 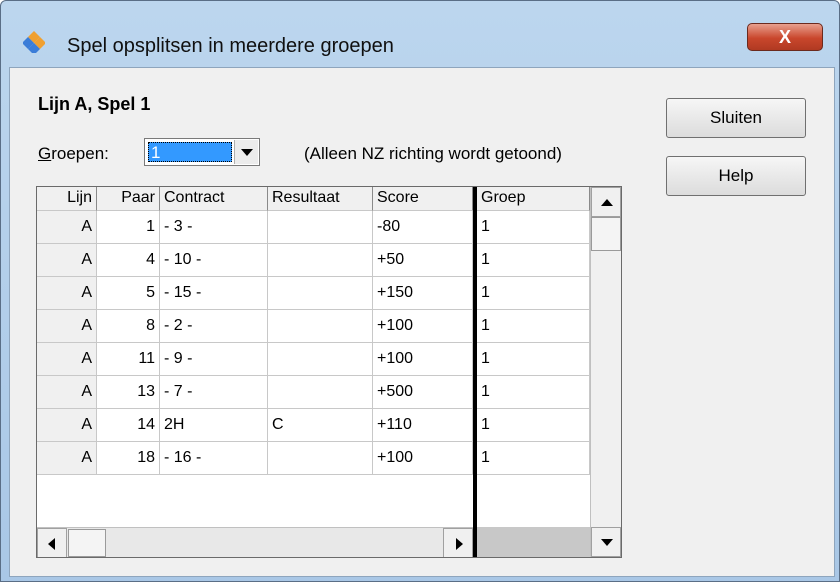 What do you see at coordinates (128, 326) in the screenshot?
I see `cell-paar: 8` at bounding box center [128, 326].